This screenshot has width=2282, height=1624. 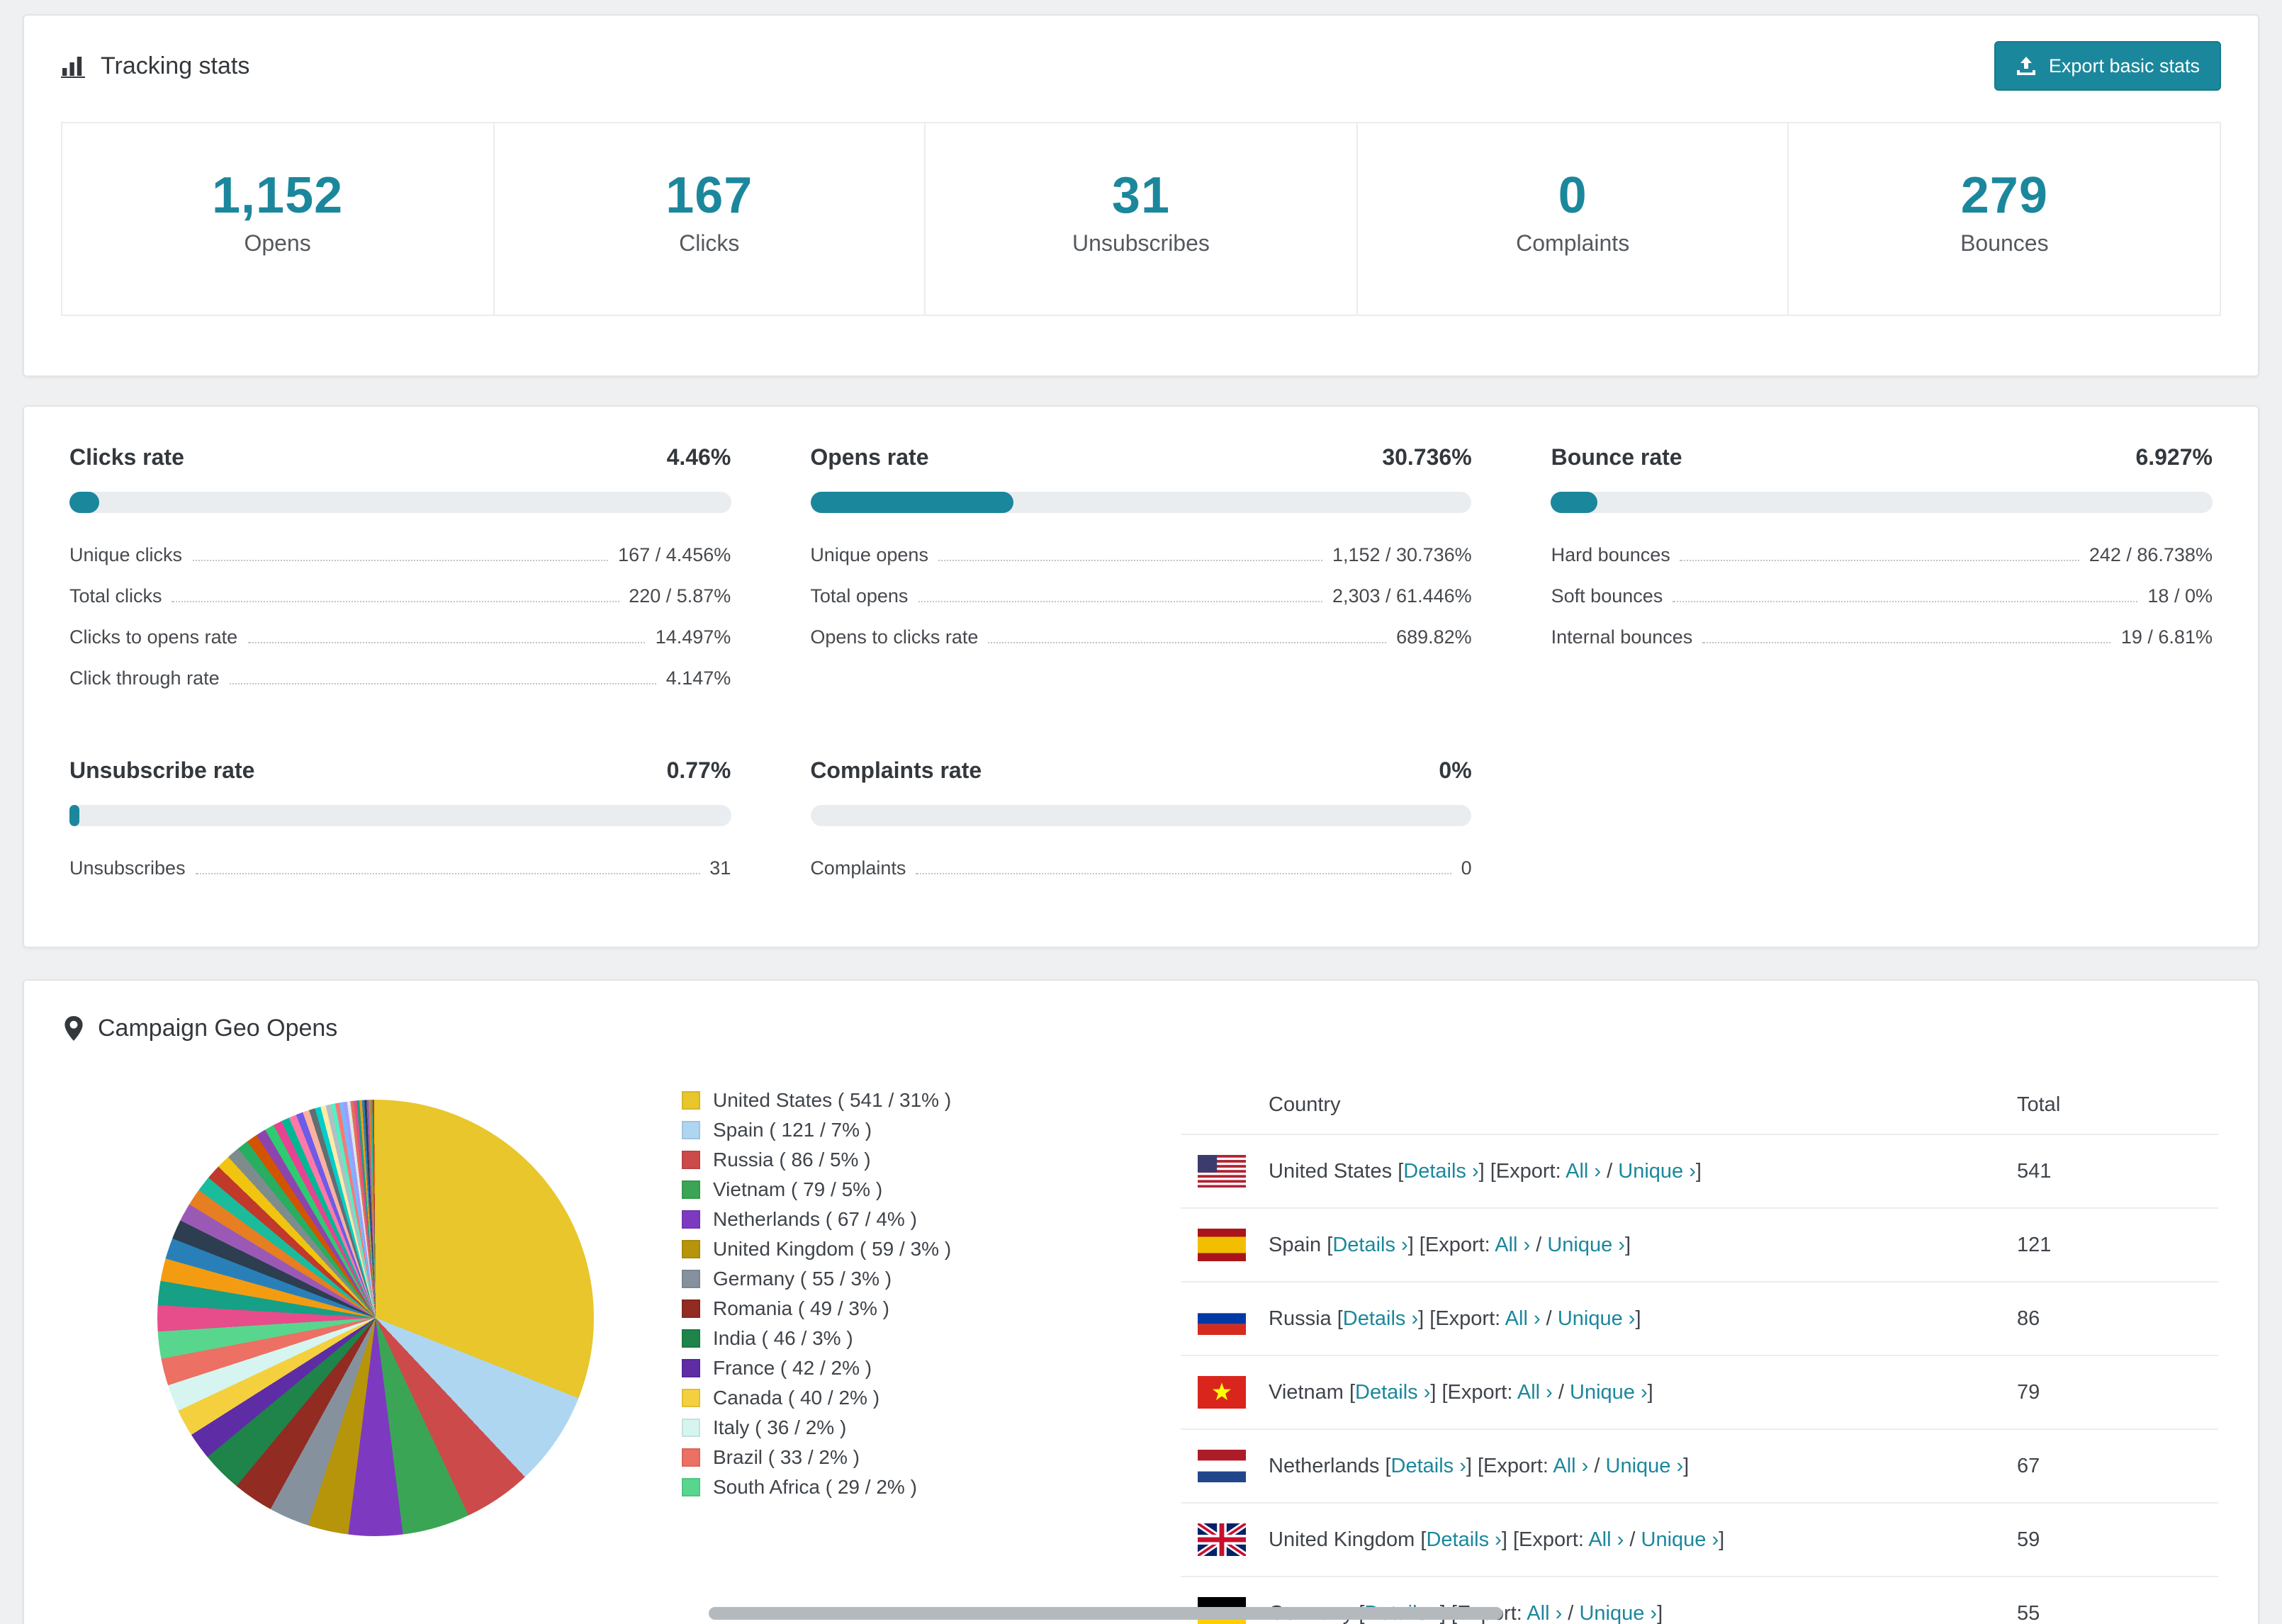 What do you see at coordinates (1331, 1172) in the screenshot?
I see `country-name: United States` at bounding box center [1331, 1172].